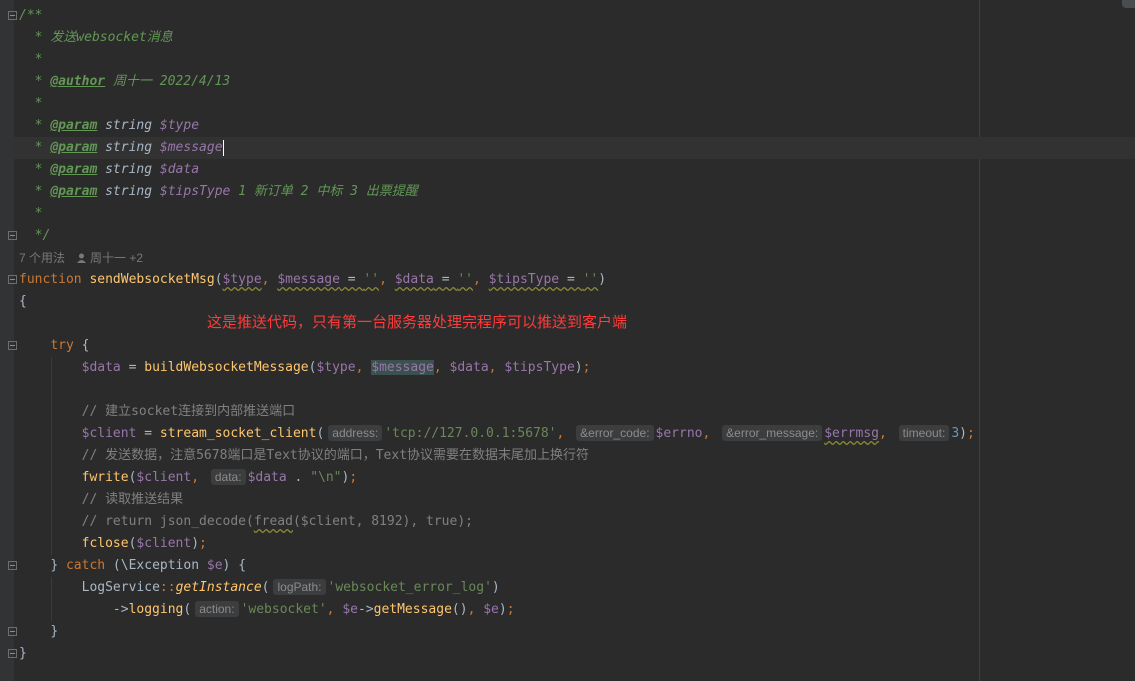 The image size is (1135, 681). Describe the element at coordinates (979, 340) in the screenshot. I see `right-margin-guide` at that location.